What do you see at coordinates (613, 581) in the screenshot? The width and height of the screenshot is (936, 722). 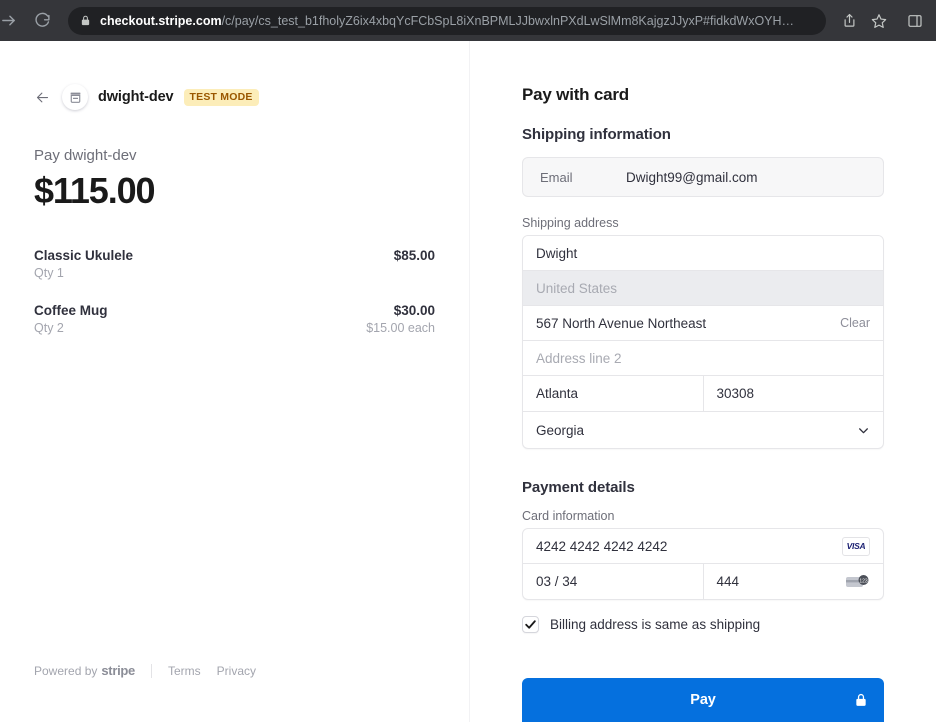 I see `card-expiry-input: 03 / 34` at bounding box center [613, 581].